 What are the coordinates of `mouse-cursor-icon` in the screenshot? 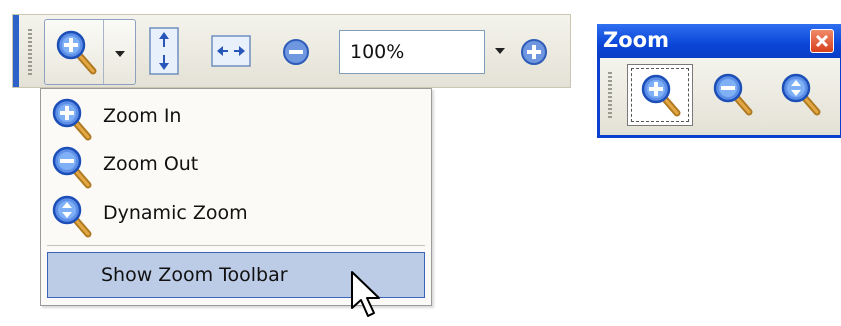 It's located at (367, 298).